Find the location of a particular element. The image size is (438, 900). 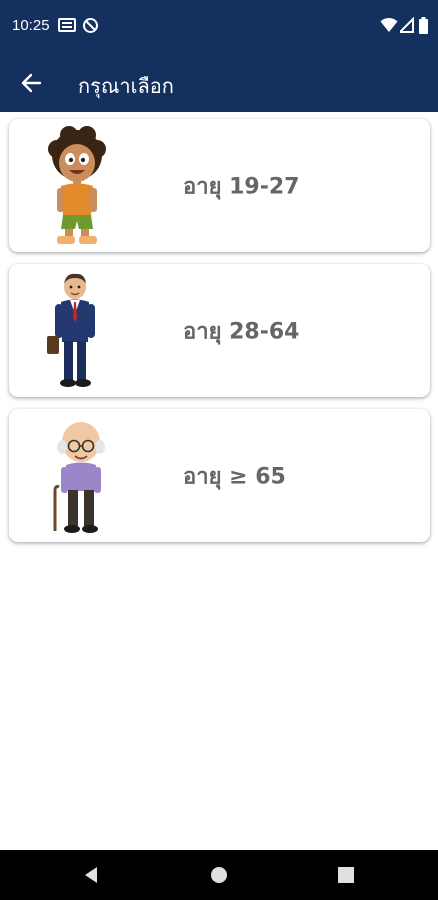

home-circle-icon is located at coordinates (219, 875).